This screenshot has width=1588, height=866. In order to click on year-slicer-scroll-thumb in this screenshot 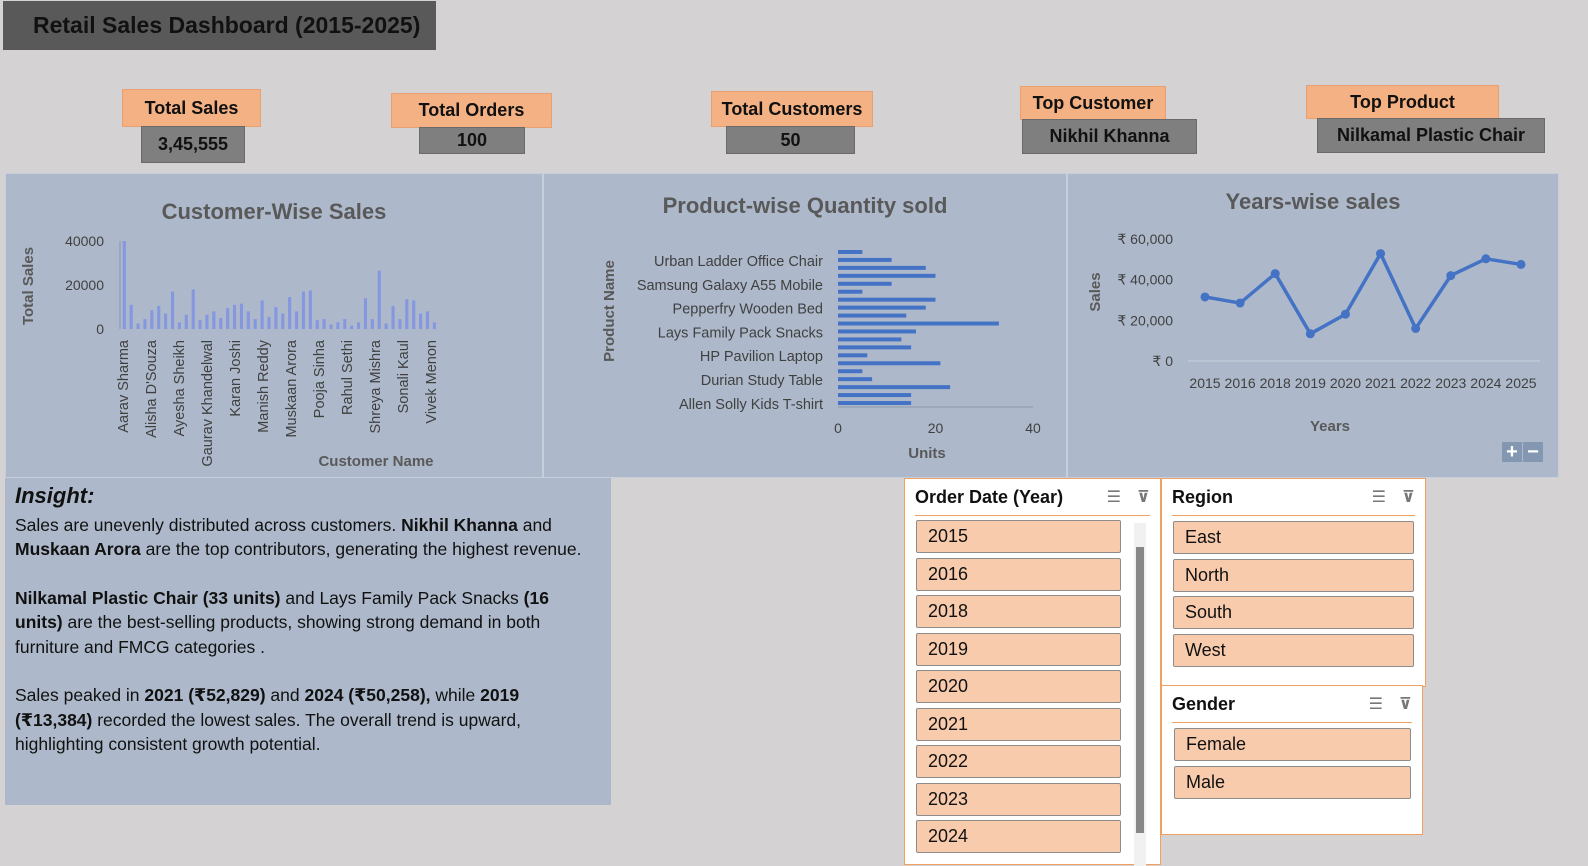, I will do `click(1140, 690)`.